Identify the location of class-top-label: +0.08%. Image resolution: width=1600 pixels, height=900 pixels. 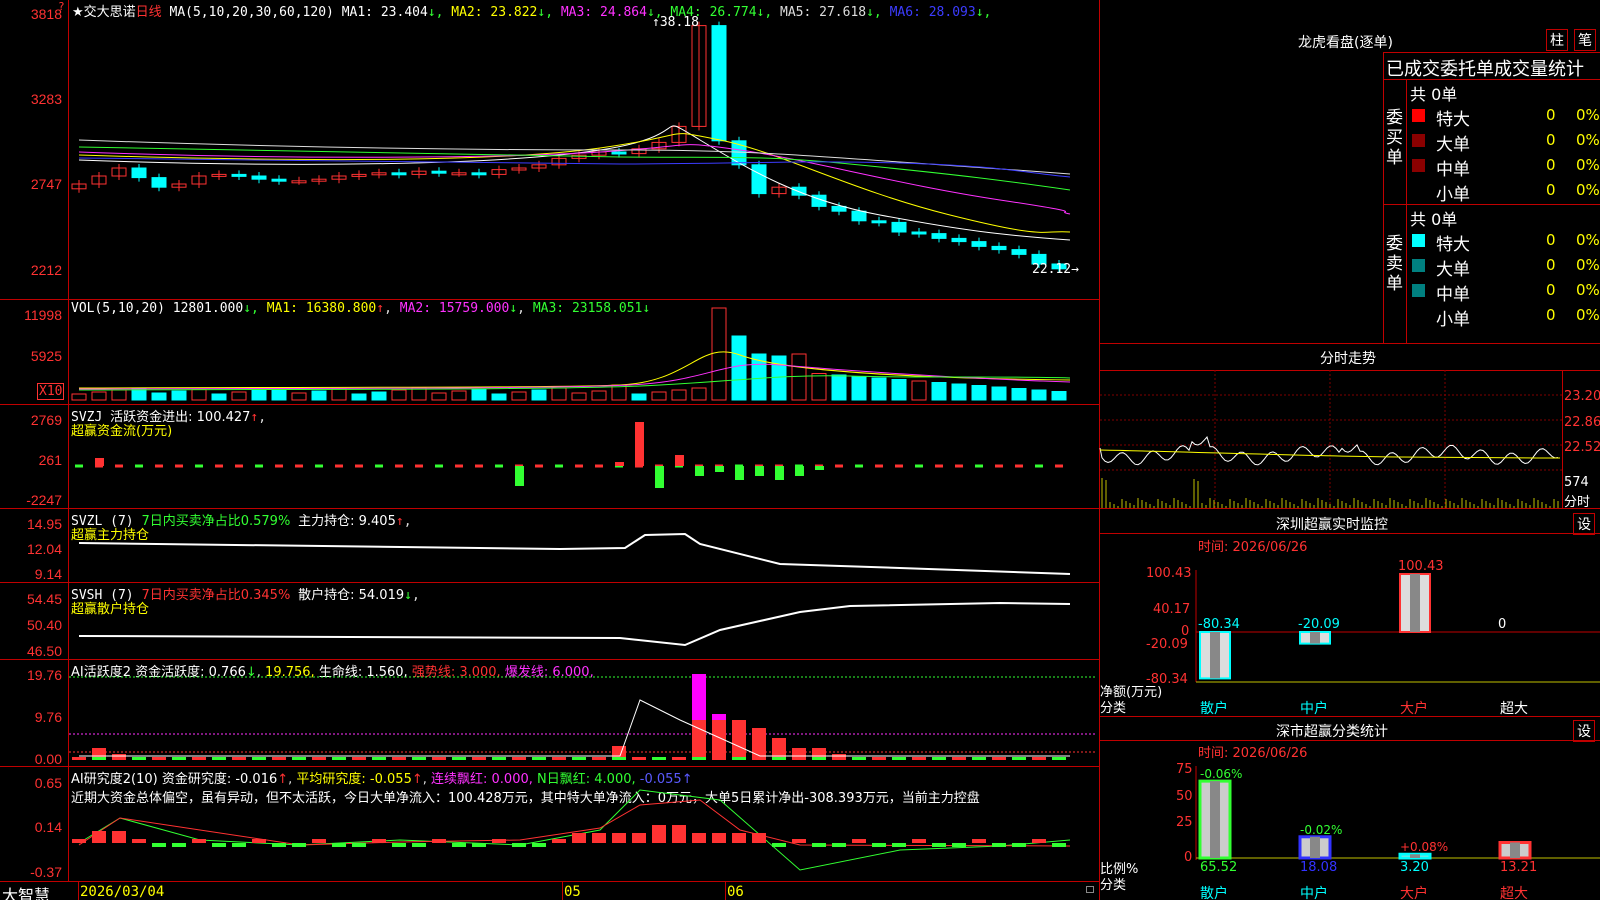
(1424, 847).